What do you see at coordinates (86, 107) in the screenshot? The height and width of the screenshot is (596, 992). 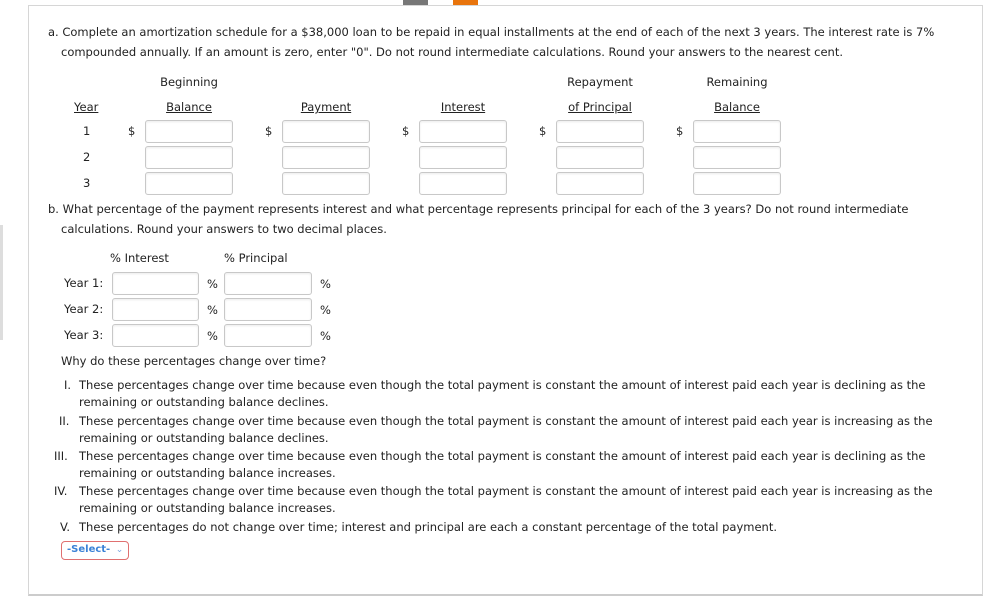 I see `header-year: Year` at bounding box center [86, 107].